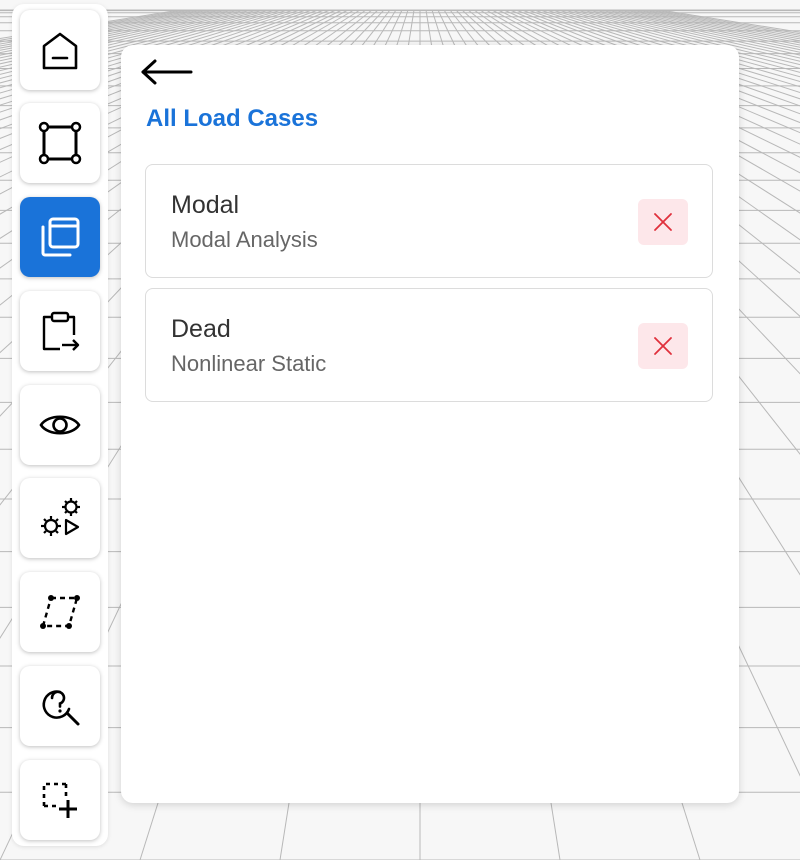 The width and height of the screenshot is (800, 860). I want to click on run-analysis-button, so click(60, 518).